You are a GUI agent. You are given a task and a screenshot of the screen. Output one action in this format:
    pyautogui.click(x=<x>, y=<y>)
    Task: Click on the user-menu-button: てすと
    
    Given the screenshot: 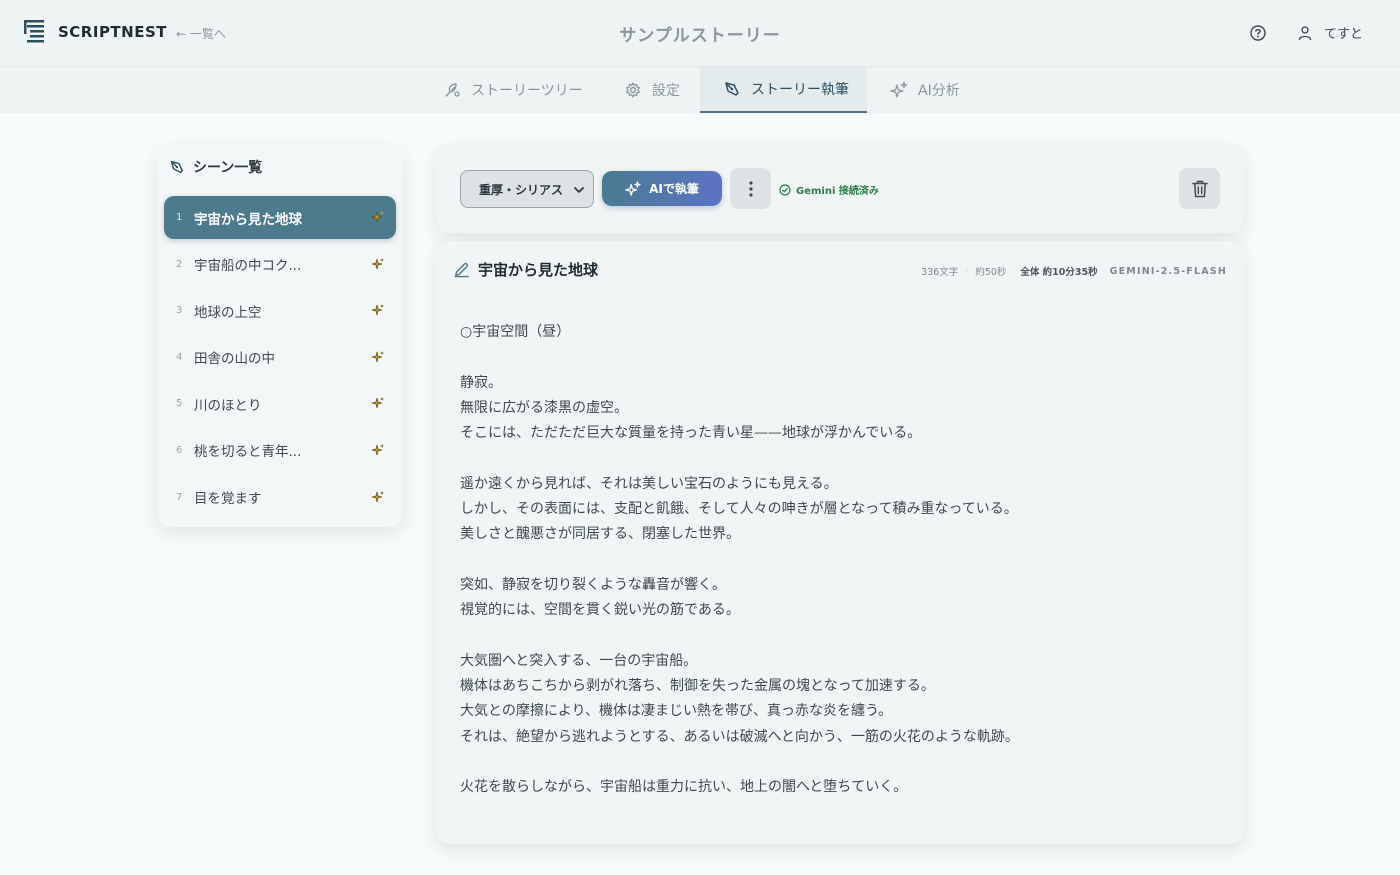 What is the action you would take?
    pyautogui.click(x=1330, y=32)
    